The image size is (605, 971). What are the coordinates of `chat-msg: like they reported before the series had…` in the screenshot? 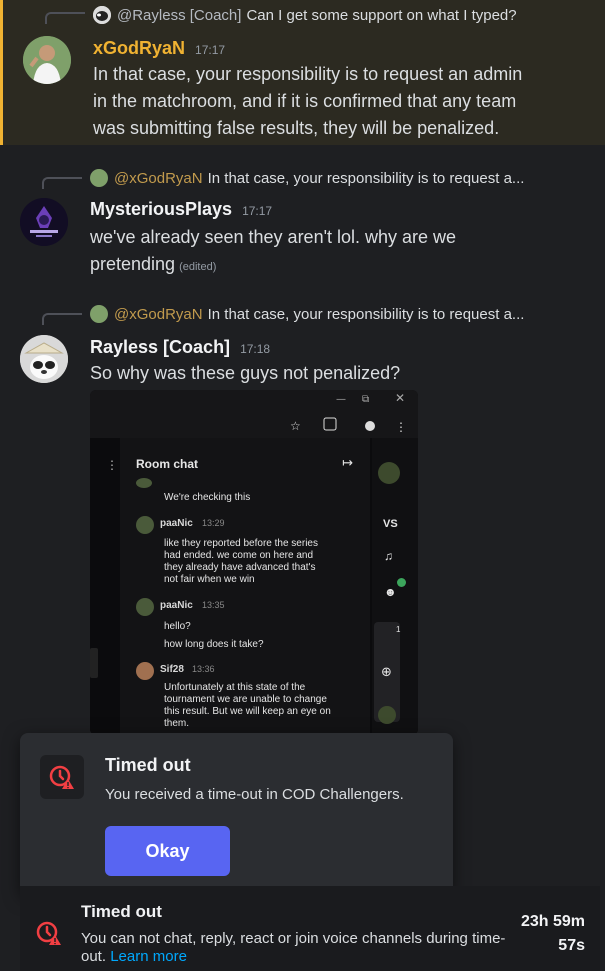 It's located at (241, 562).